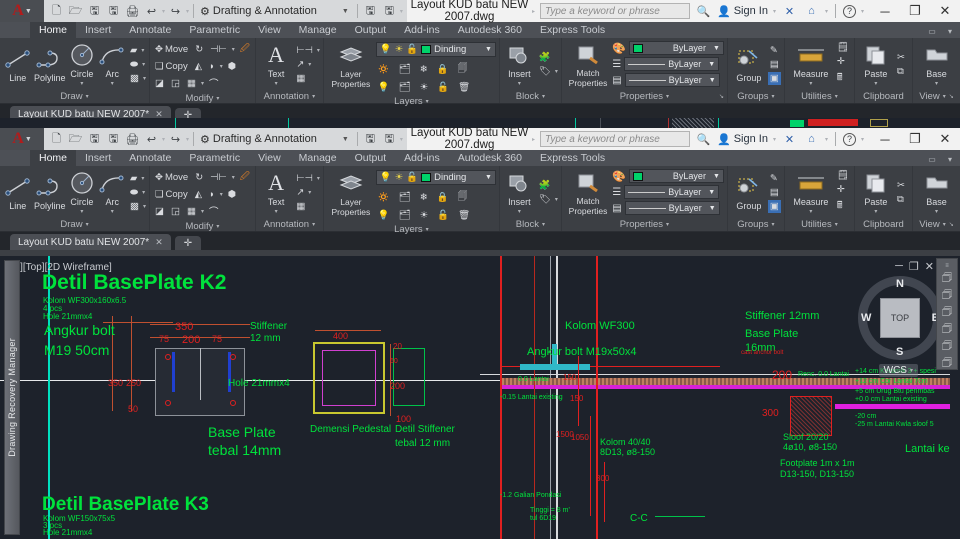 The width and height of the screenshot is (960, 539). Describe the element at coordinates (307, 64) in the screenshot. I see `annotation-small-buttons: ⊢⊣ ▾ ↗ ▾ ▦` at that location.